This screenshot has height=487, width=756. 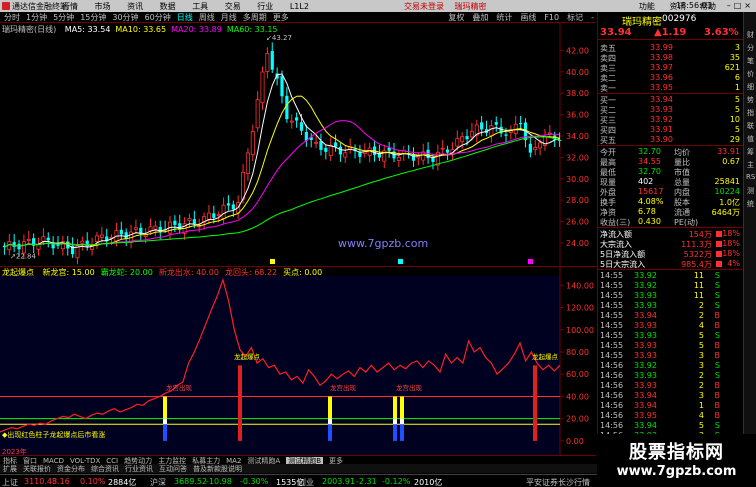 What do you see at coordinates (731, 243) in the screenshot?
I see `flow-row-cell: 18%` at bounding box center [731, 243].